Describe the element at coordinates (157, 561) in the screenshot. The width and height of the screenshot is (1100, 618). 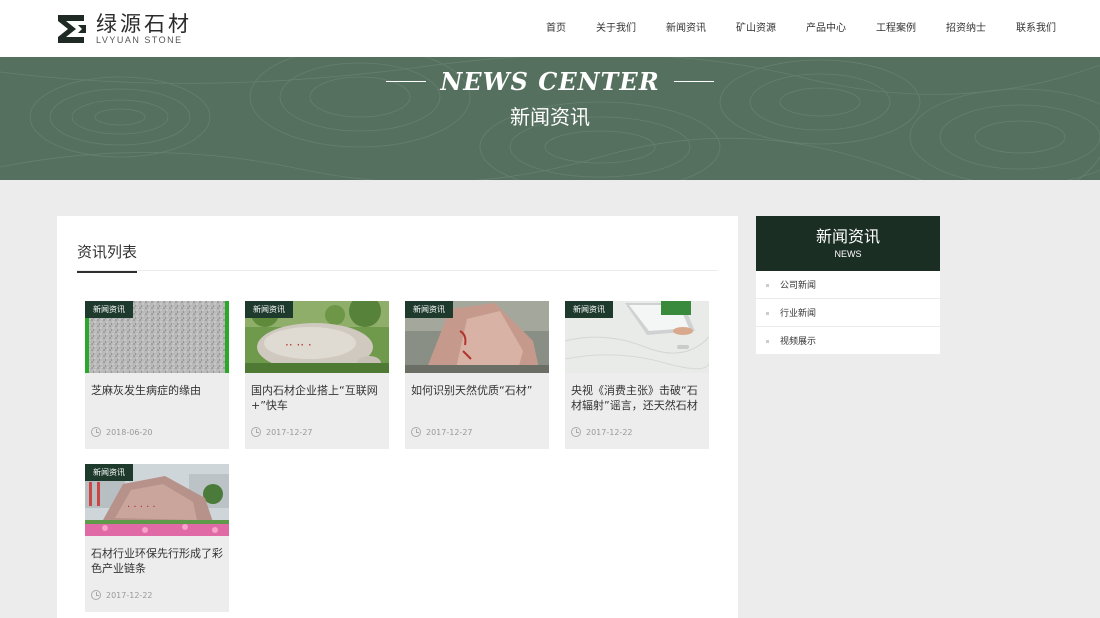
I see `news-card-title: 石材行业环保先行形成了彩色产业链条` at that location.